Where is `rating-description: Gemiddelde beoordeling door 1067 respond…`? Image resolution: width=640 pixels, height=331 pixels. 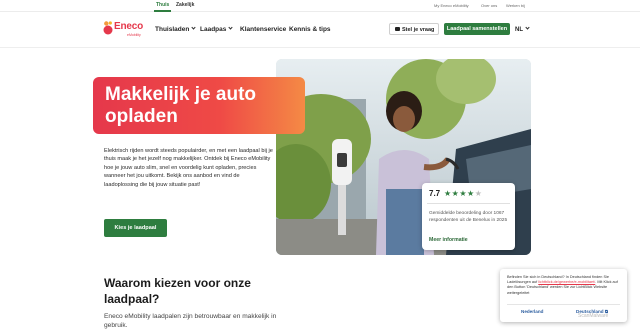 rating-description: Gemiddelde beoordeling door 1067 respond… is located at coordinates (468, 217).